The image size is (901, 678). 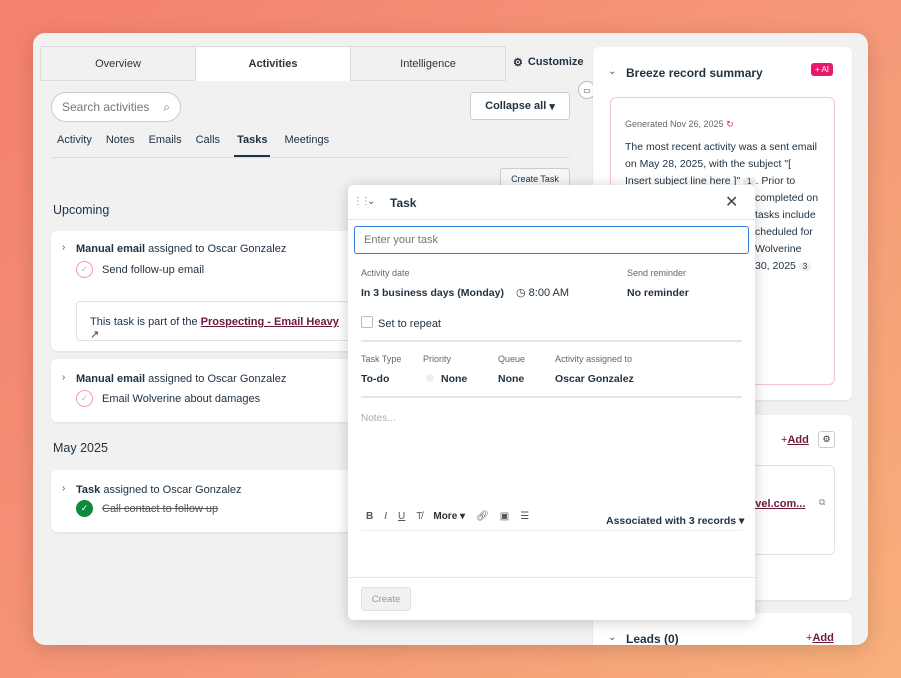 I want to click on ai-badge: + AI, so click(x=822, y=69).